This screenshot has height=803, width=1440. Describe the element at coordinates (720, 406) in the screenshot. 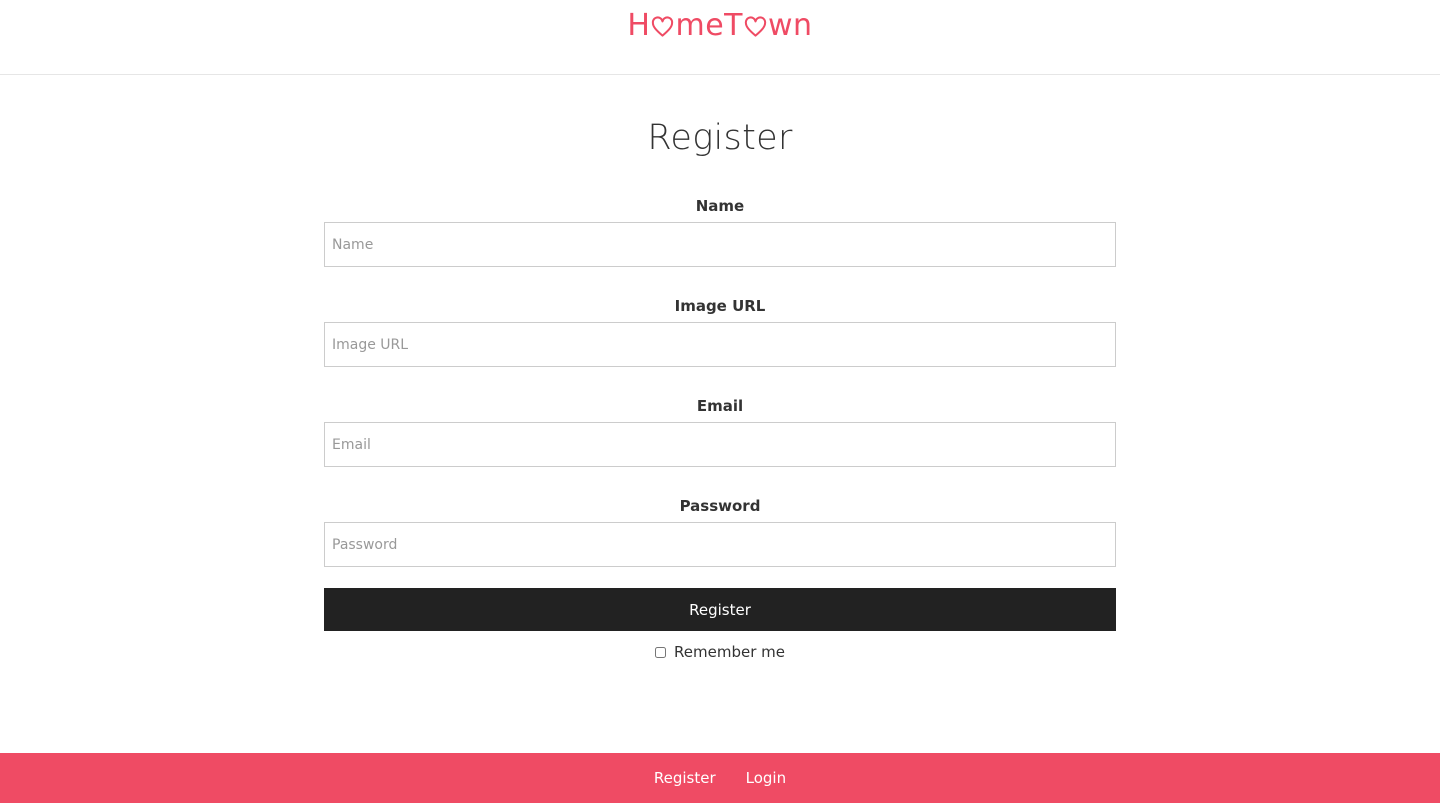

I see `email-label: Email` at that location.